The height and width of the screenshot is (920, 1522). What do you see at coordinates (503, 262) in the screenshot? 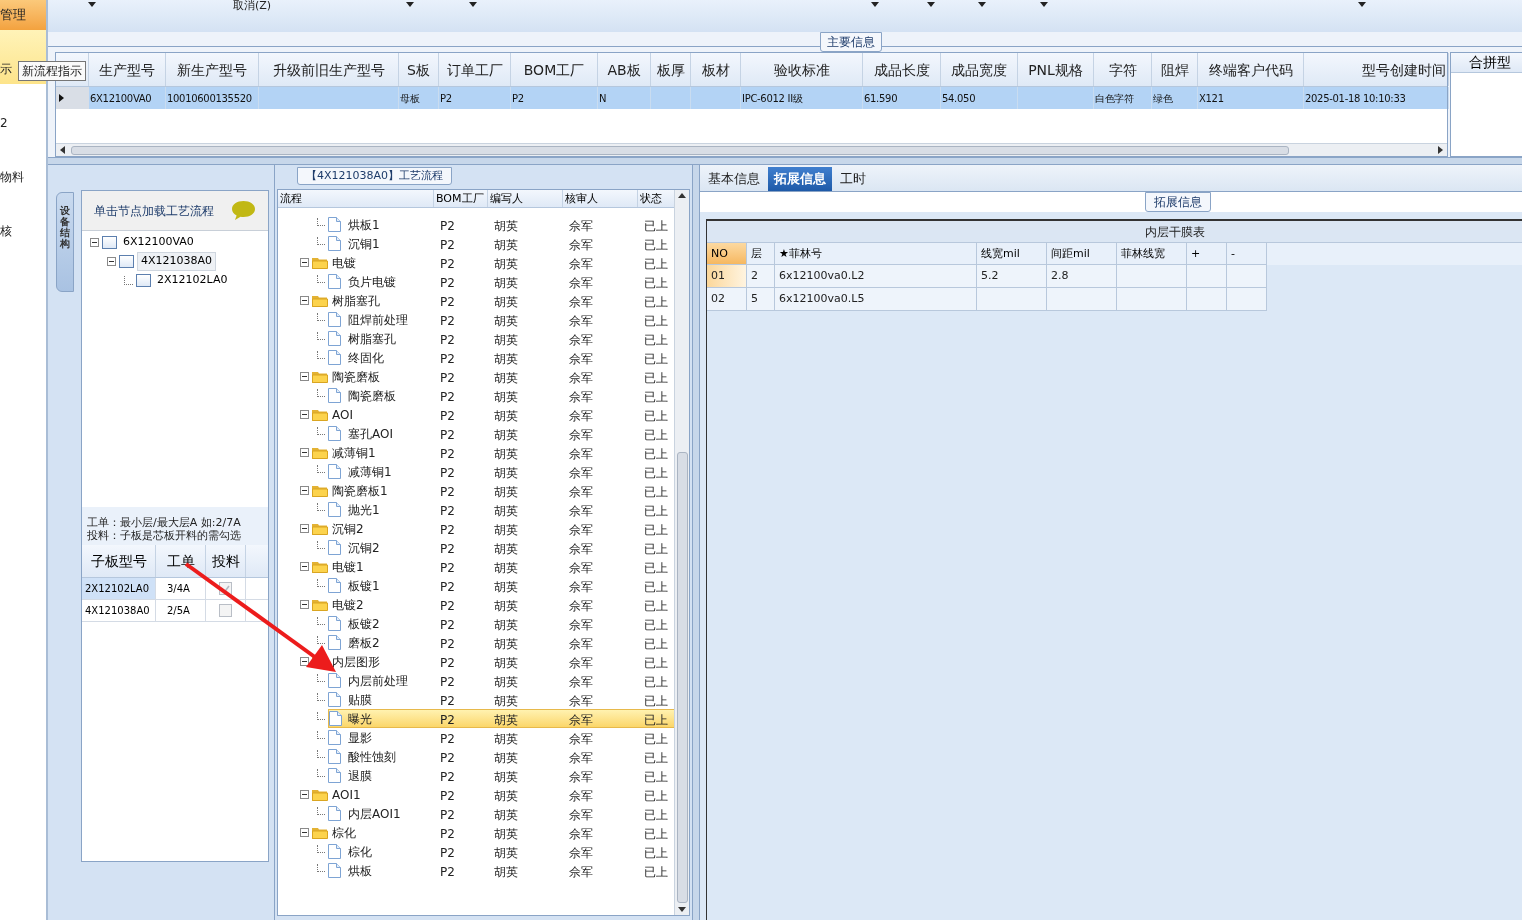
I see `tree-row: 电镀 P2 胡英 佘军 已上` at bounding box center [503, 262].